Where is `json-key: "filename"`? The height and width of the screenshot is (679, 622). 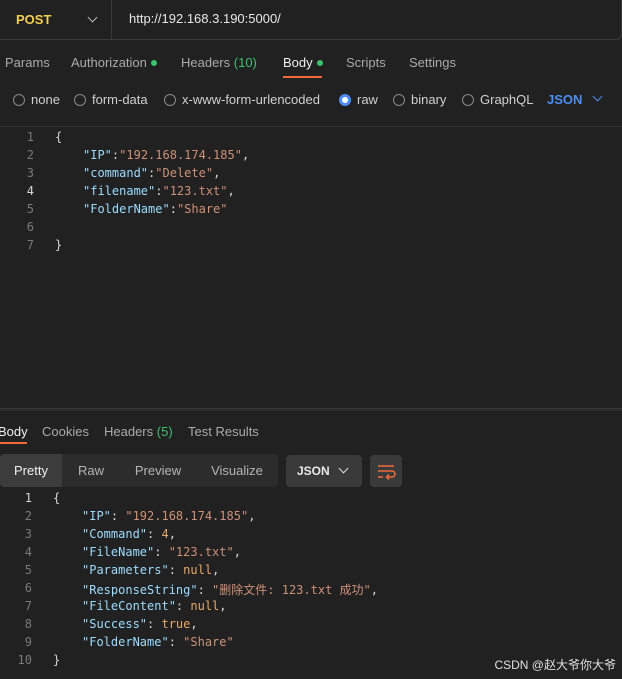 json-key: "filename" is located at coordinates (119, 191).